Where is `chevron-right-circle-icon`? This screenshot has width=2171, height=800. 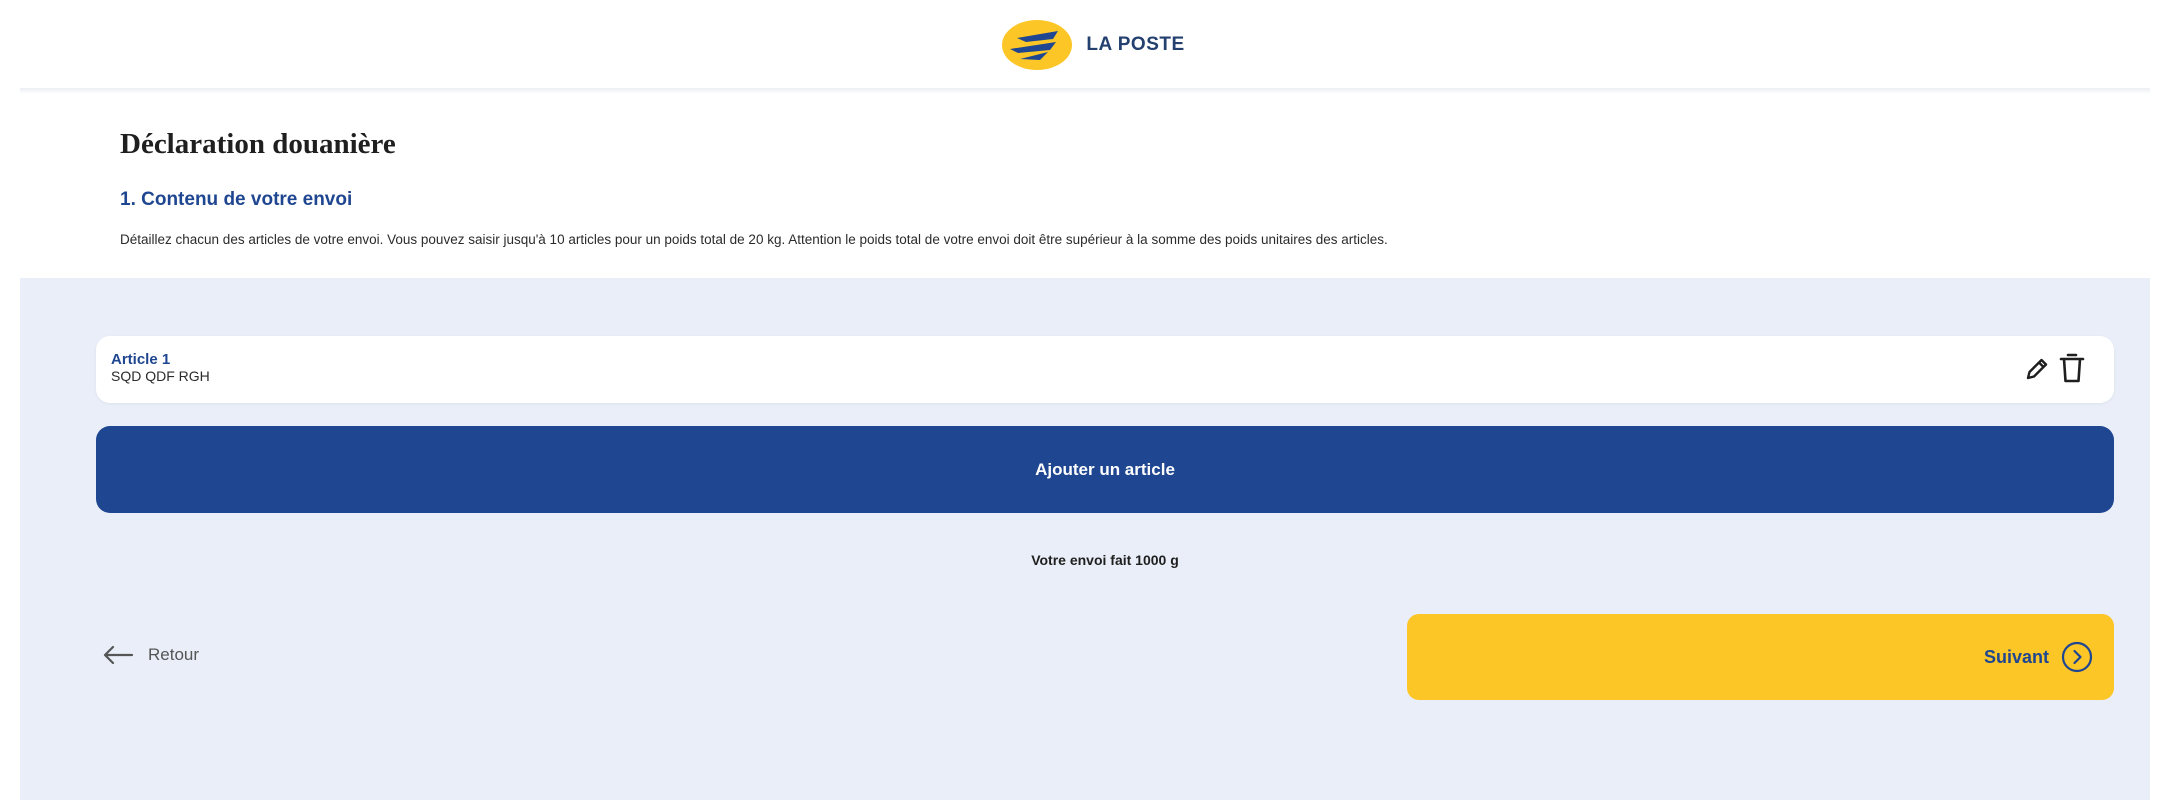 chevron-right-circle-icon is located at coordinates (2077, 657).